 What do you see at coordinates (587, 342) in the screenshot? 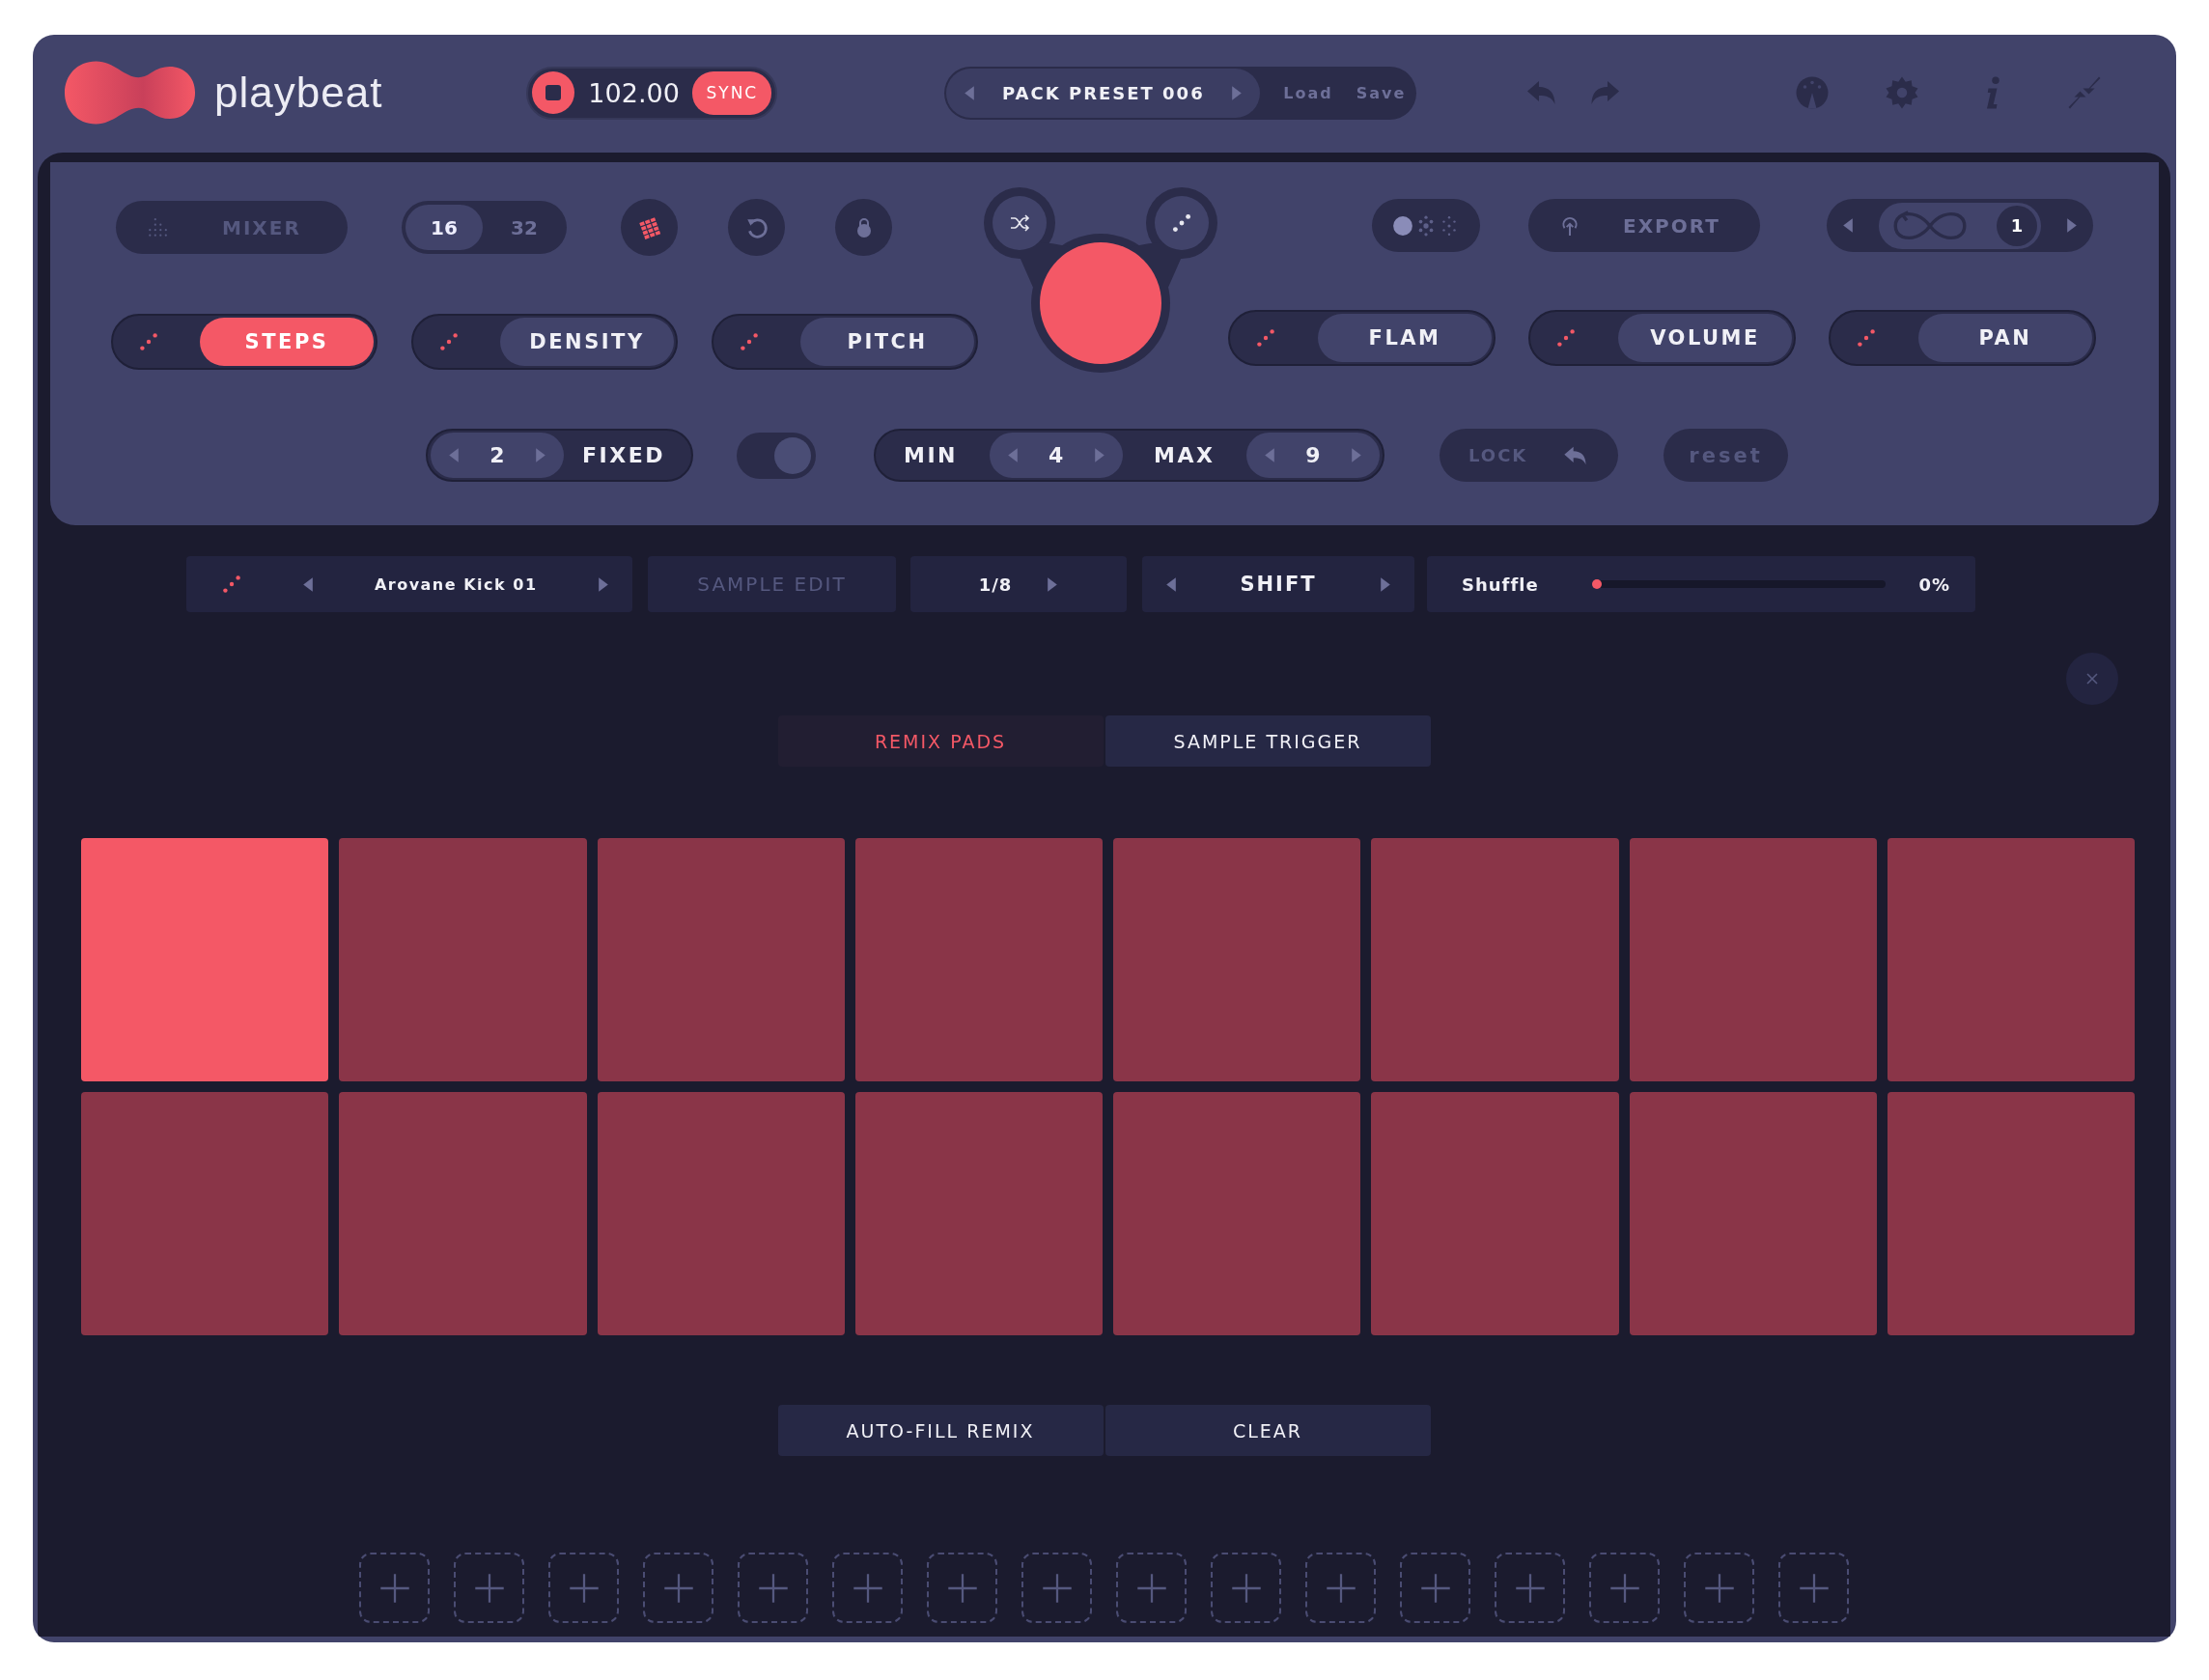
I see `parameter-button: DENSITY` at bounding box center [587, 342].